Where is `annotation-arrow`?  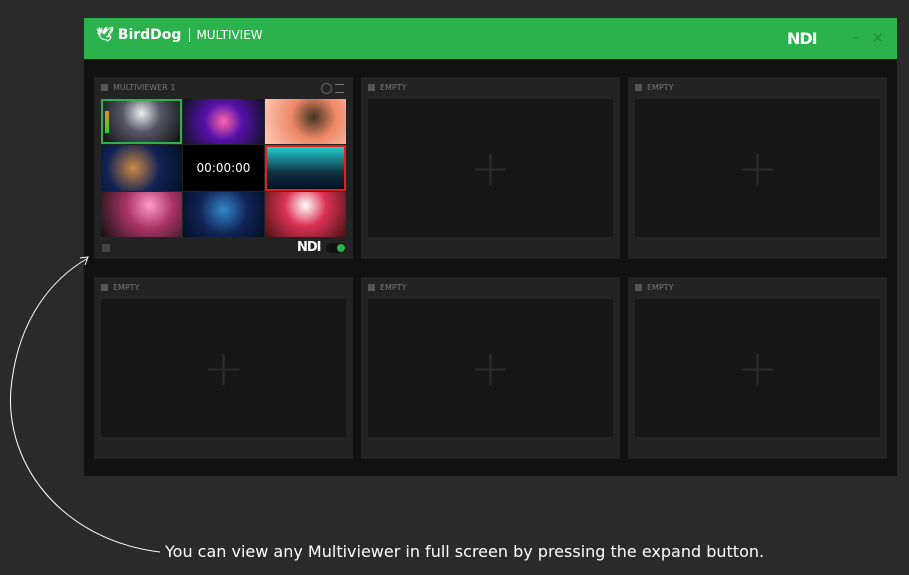 annotation-arrow is located at coordinates (85, 404).